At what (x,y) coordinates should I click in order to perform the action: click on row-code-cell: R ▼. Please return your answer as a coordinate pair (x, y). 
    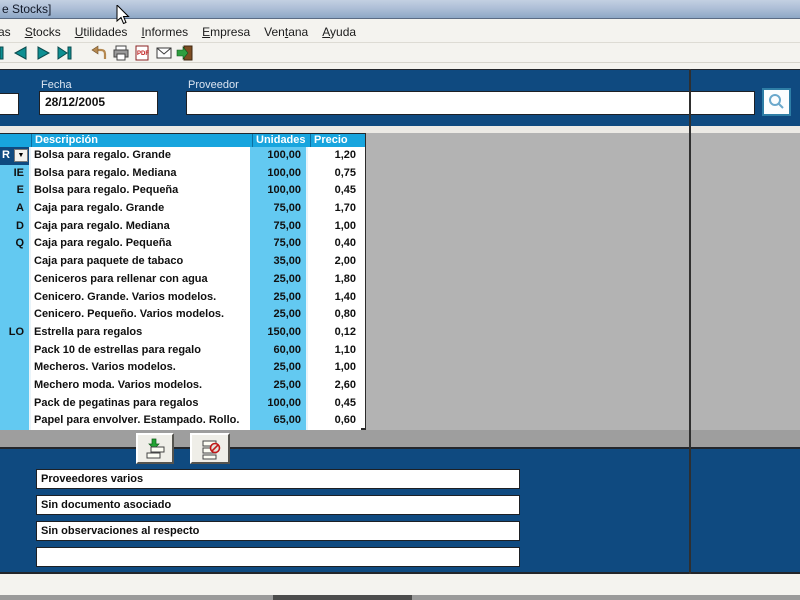
    Looking at the image, I should click on (15, 156).